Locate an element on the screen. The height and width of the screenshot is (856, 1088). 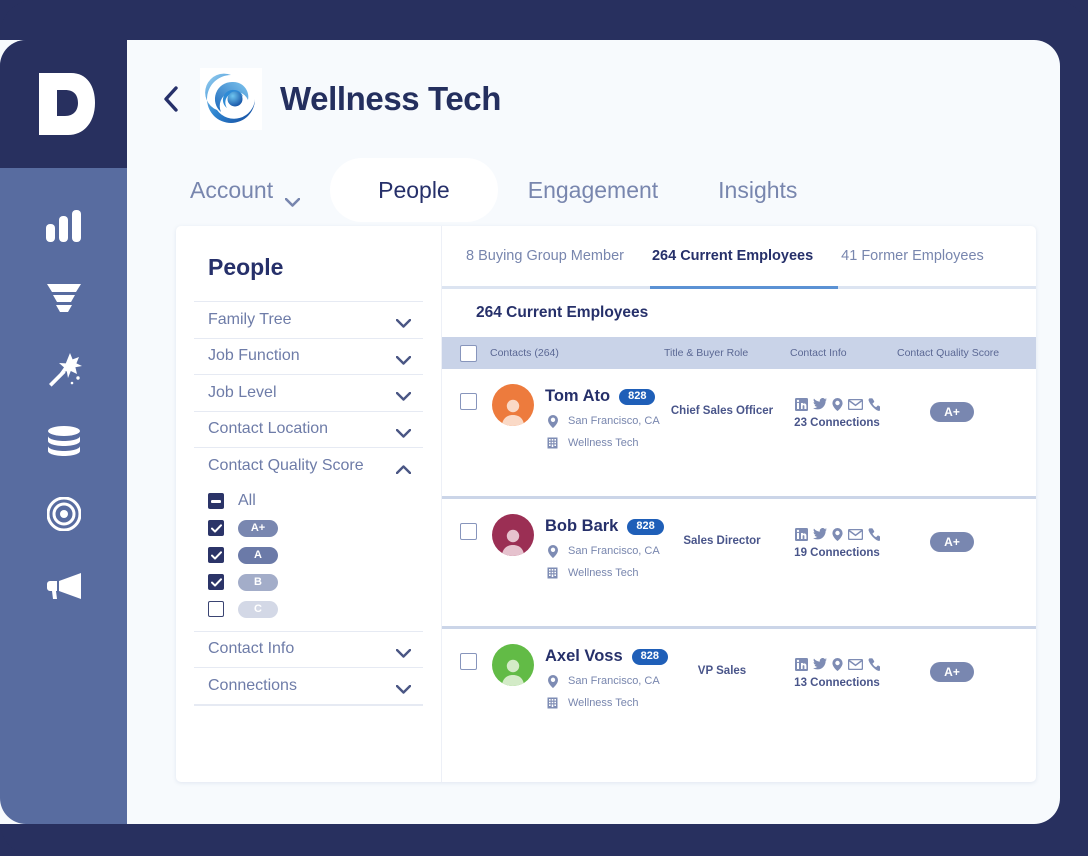
tab-insights: Insights is located at coordinates (757, 190).